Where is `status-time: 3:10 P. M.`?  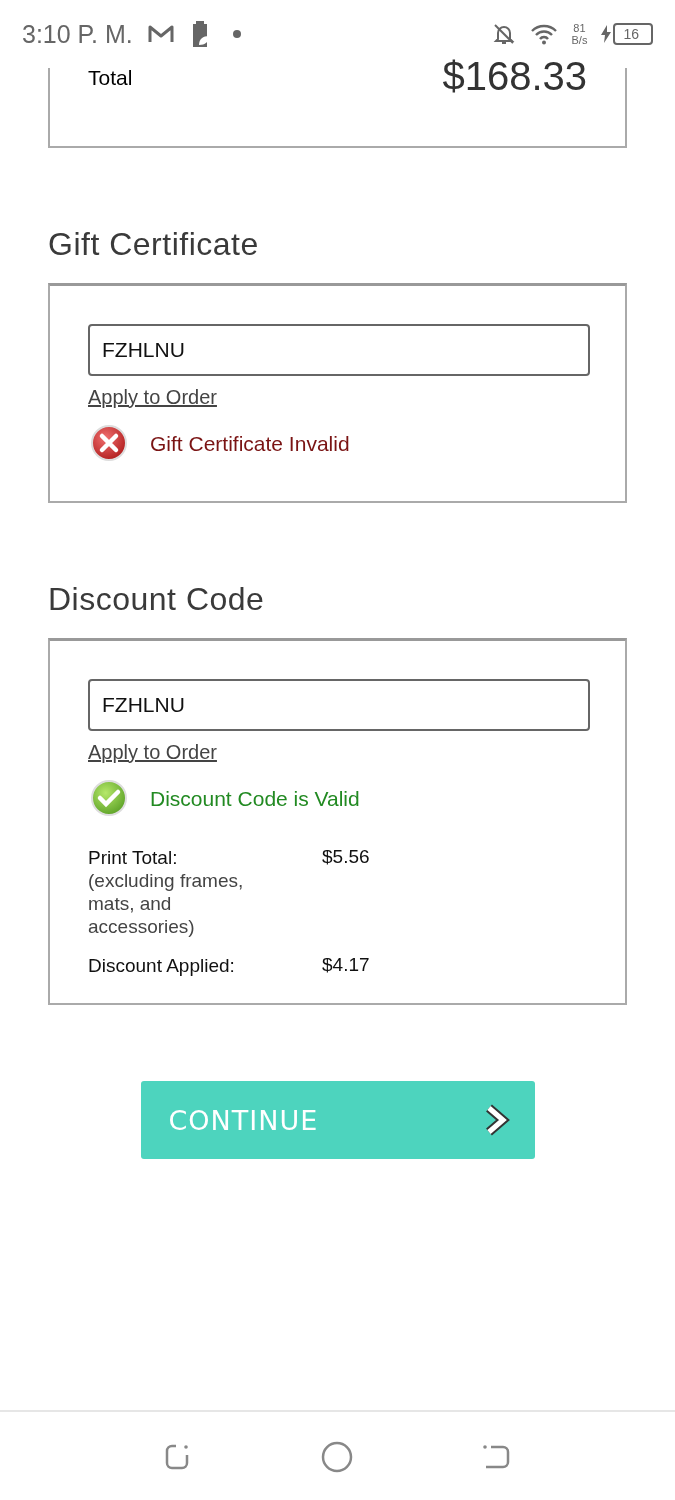
status-time: 3:10 P. M. is located at coordinates (77, 34).